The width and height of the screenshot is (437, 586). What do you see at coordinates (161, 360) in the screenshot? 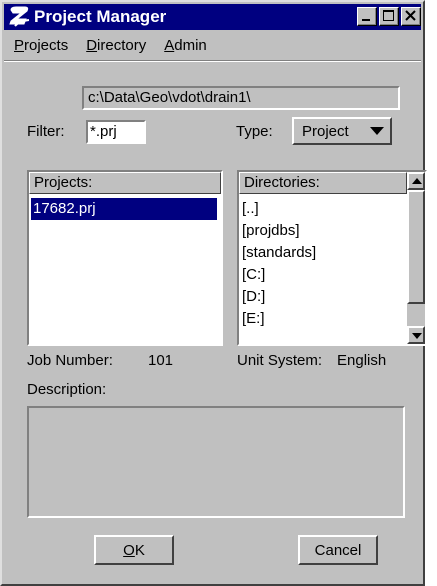
I see `job-number-value: 101` at bounding box center [161, 360].